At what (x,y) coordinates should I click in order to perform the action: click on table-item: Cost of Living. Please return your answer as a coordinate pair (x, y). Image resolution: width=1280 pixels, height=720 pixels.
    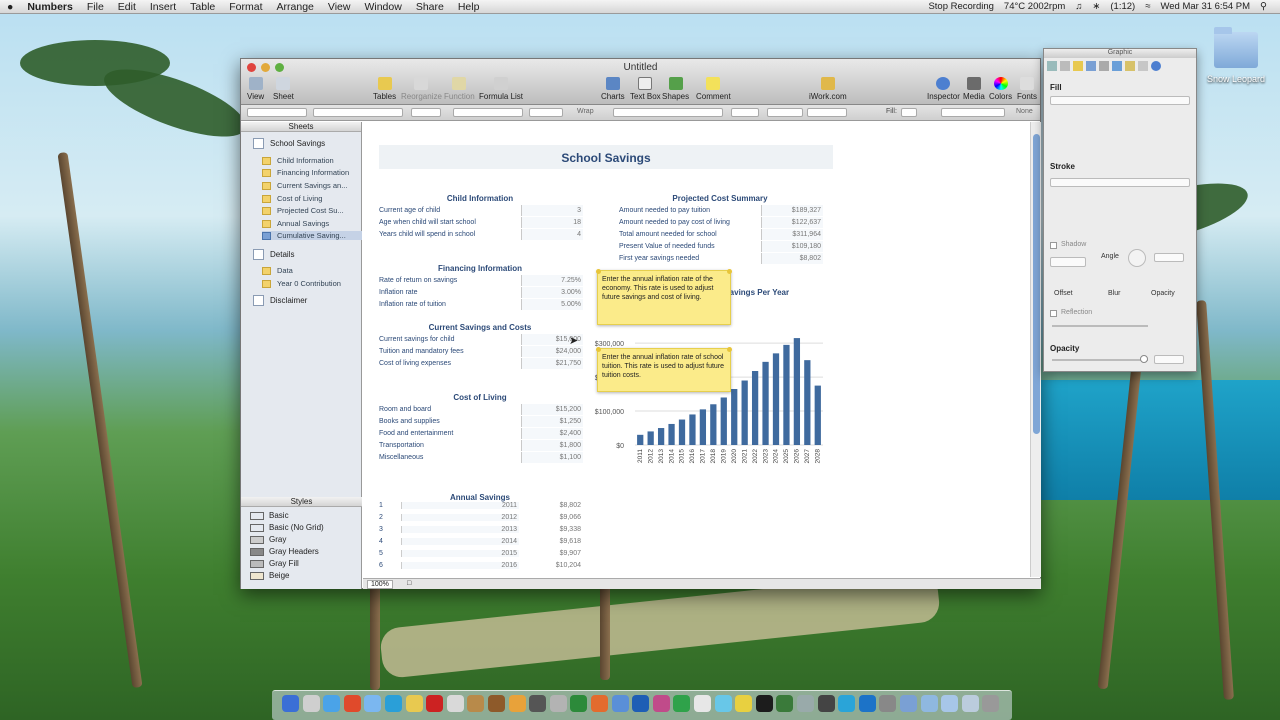
    Looking at the image, I should click on (292, 198).